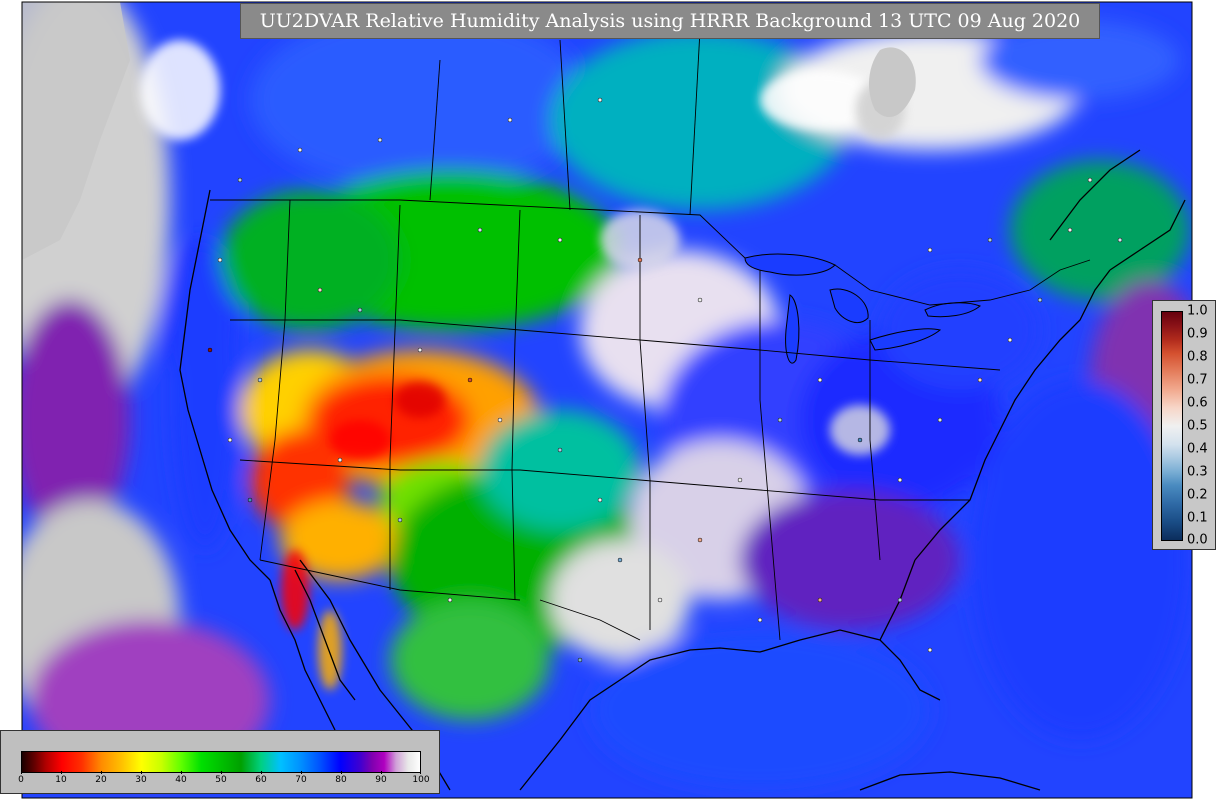 The image size is (1216, 800). I want to click on field-tick-label: 70, so click(301, 780).